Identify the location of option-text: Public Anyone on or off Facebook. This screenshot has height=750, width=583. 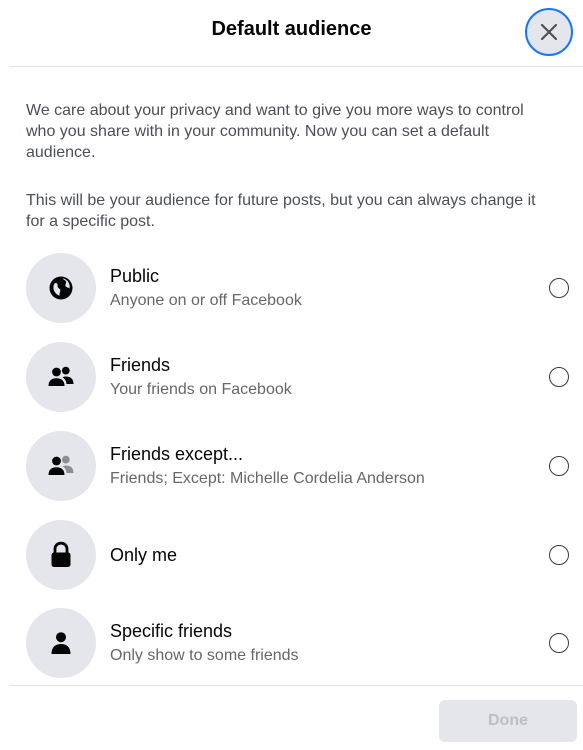
(320, 288).